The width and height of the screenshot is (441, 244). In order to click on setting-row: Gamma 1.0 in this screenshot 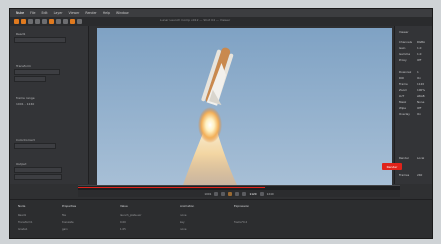, I will do `click(410, 54)`.